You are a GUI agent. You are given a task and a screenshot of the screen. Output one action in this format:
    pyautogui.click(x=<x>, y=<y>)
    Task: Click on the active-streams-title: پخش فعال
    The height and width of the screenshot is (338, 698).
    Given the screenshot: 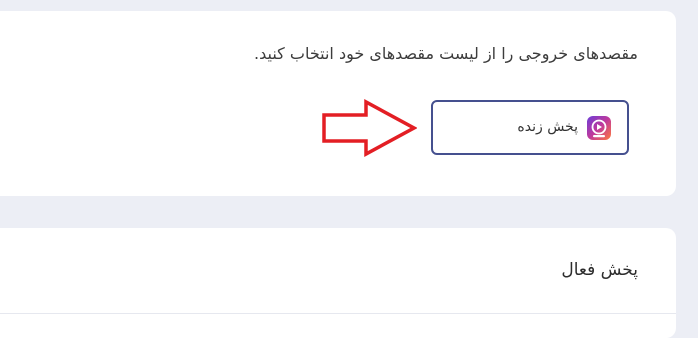 What is the action you would take?
    pyautogui.click(x=599, y=270)
    